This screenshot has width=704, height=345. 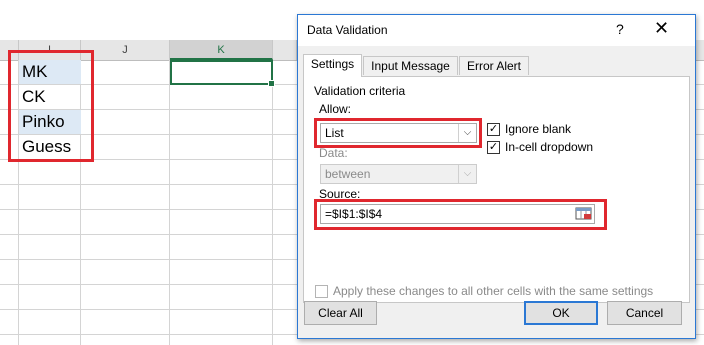 What do you see at coordinates (538, 129) in the screenshot?
I see `ignore-blank-label: Ignore blank` at bounding box center [538, 129].